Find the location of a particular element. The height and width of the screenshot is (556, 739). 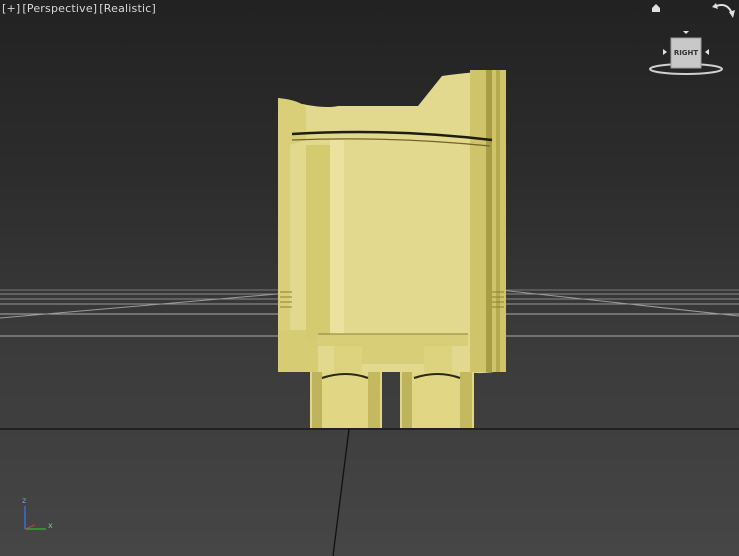

viewcube-right-arrow is located at coordinates (707, 52).